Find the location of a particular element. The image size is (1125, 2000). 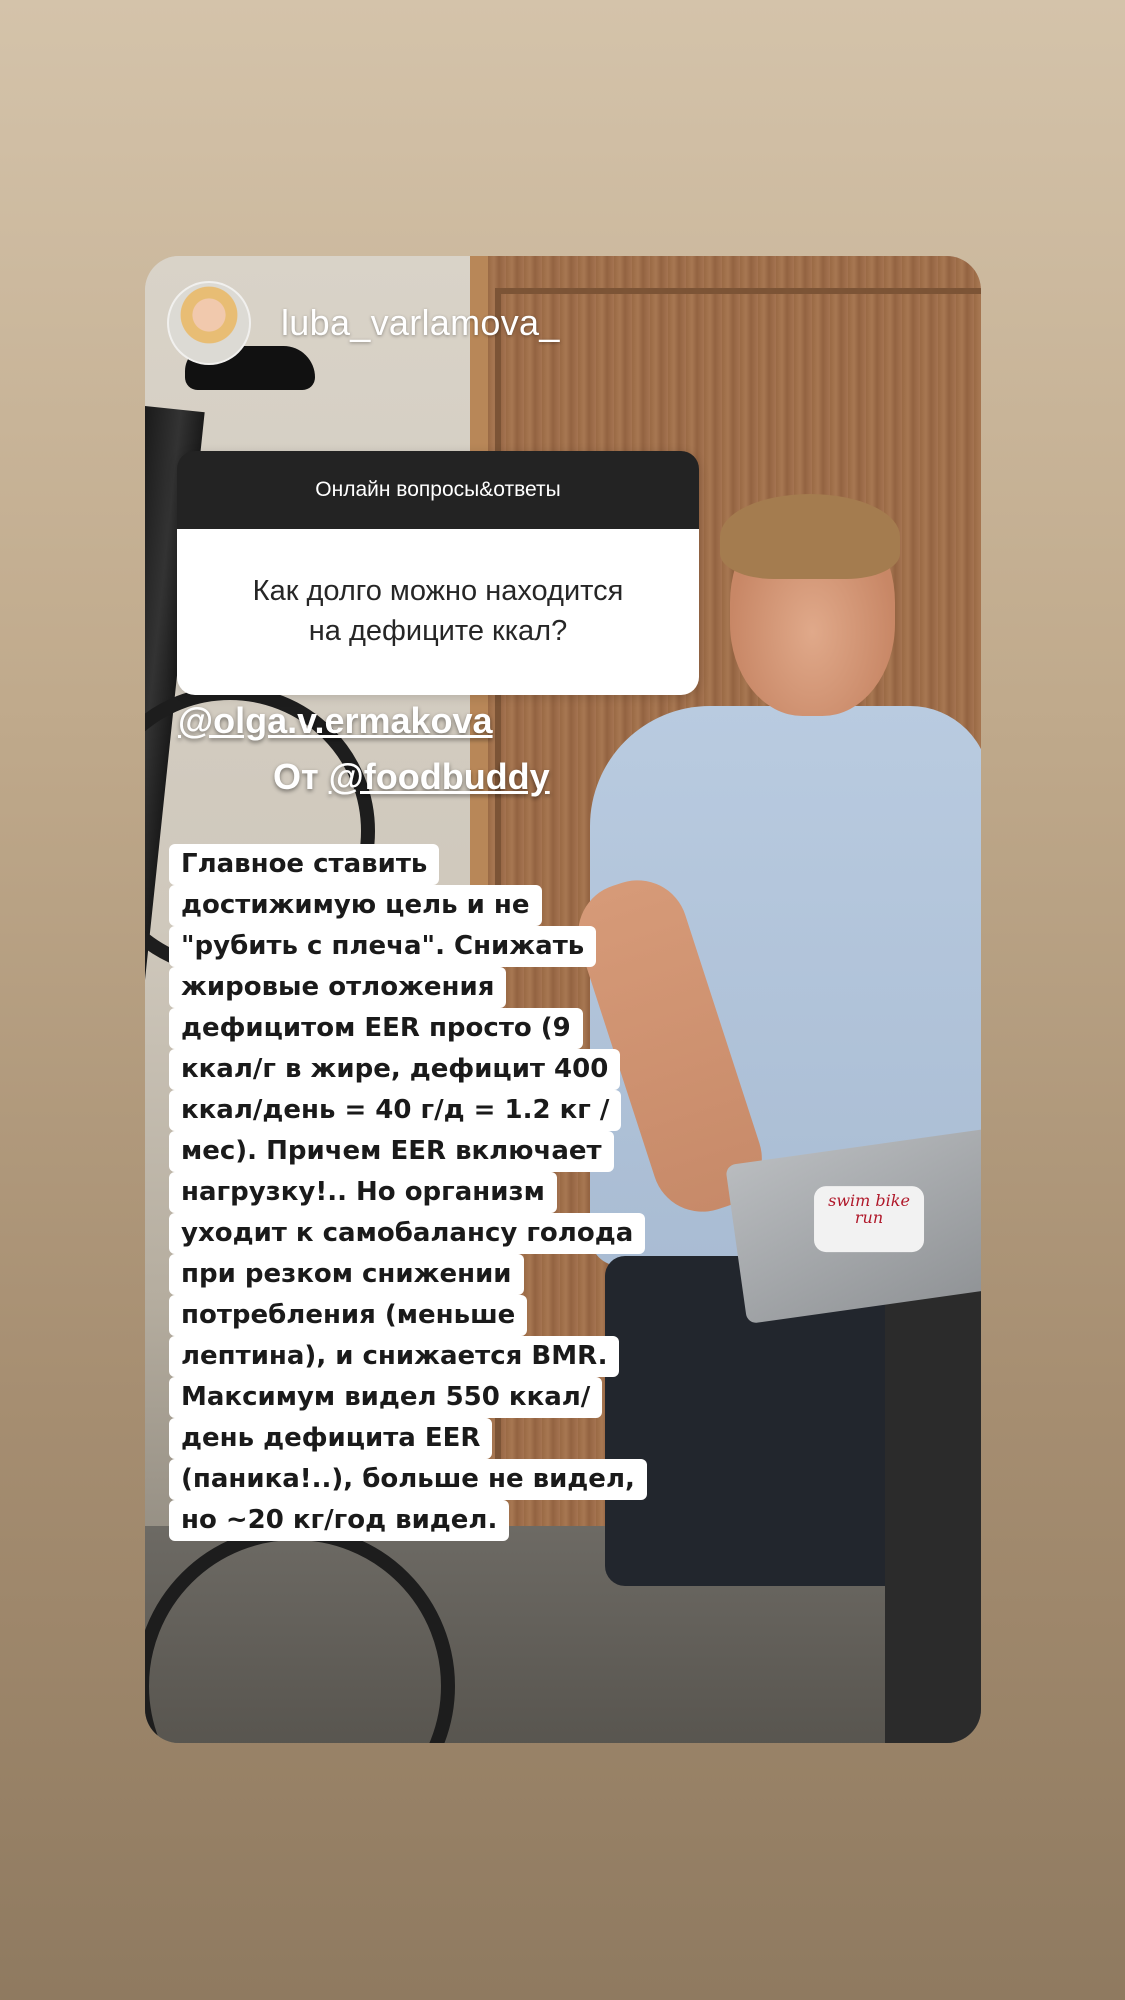

answer-line: нагрузку!.. Но организм is located at coordinates (363, 1192).